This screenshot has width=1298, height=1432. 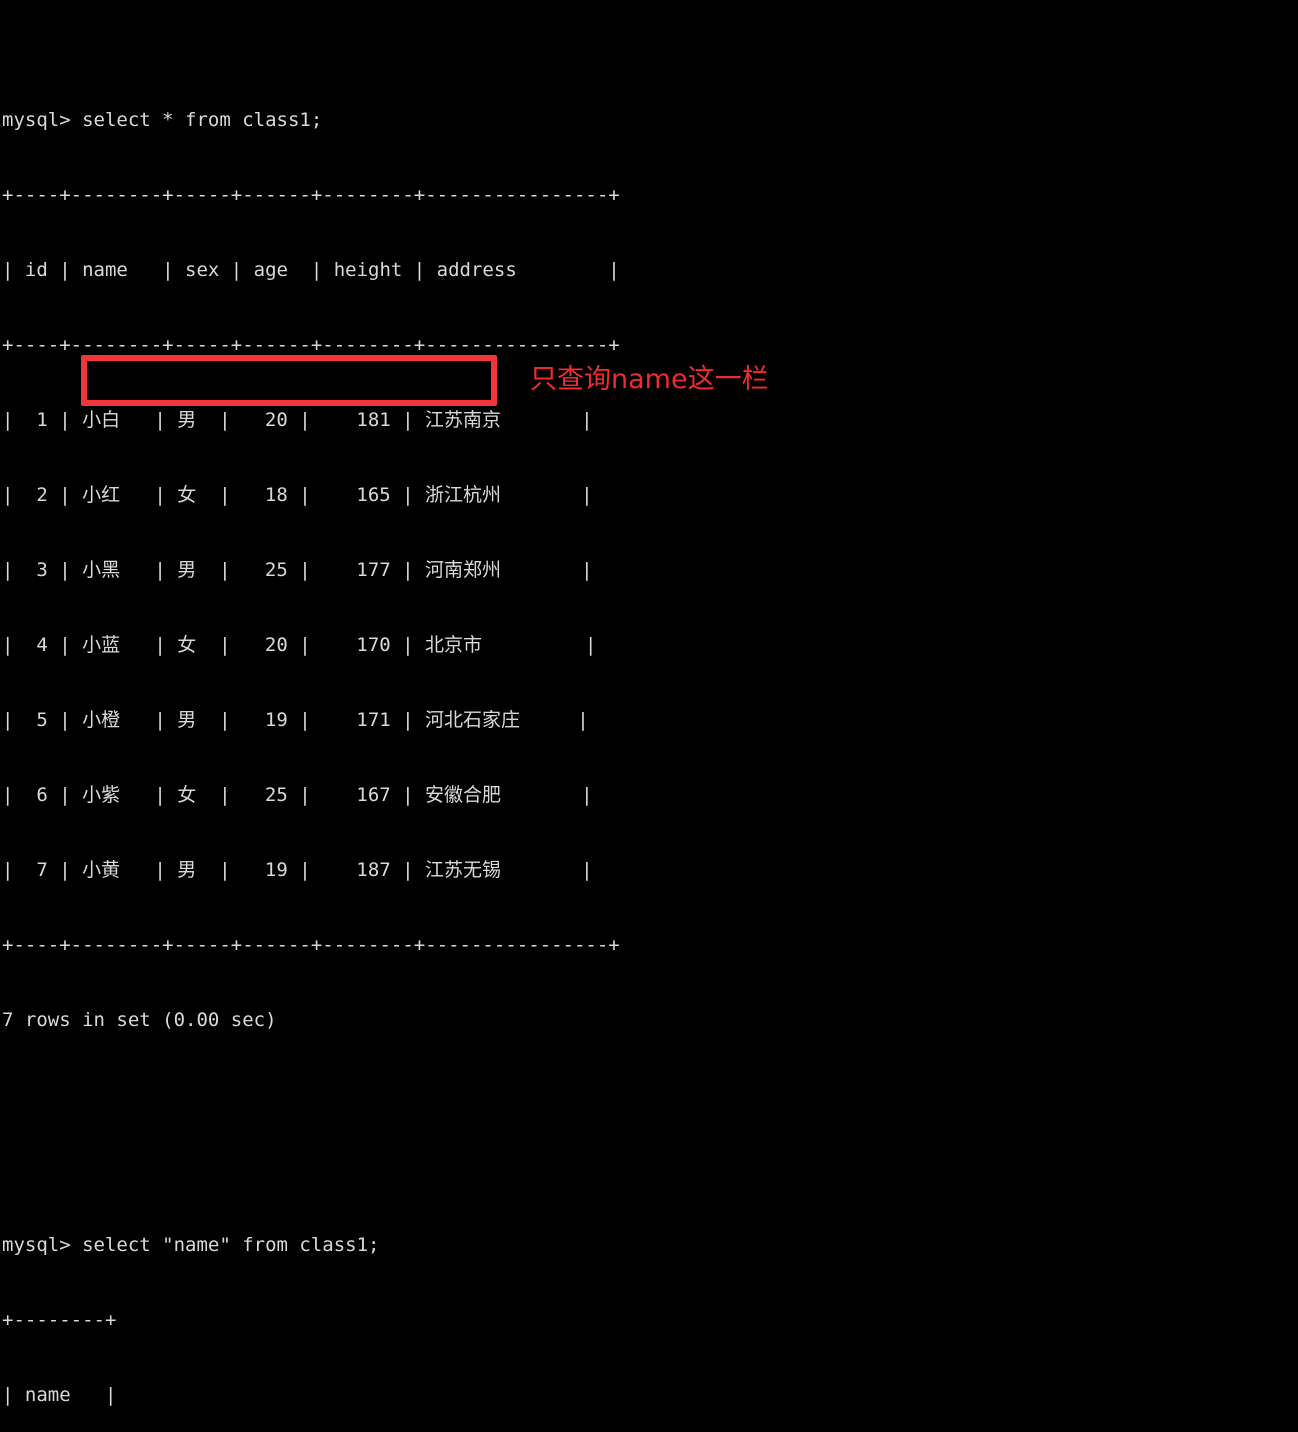 What do you see at coordinates (297, 795) in the screenshot?
I see `table1-row: | 6 | 小紫 | 女 | 25 | 167 | 安徽合肥 |` at bounding box center [297, 795].